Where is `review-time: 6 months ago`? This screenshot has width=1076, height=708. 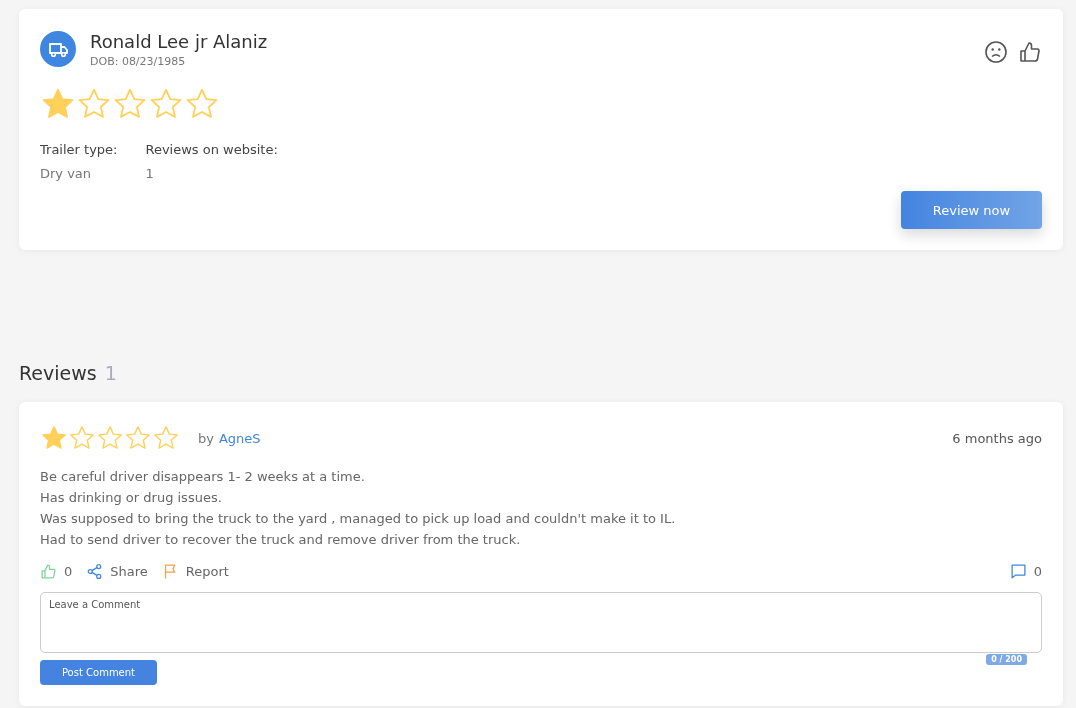 review-time: 6 months ago is located at coordinates (997, 438).